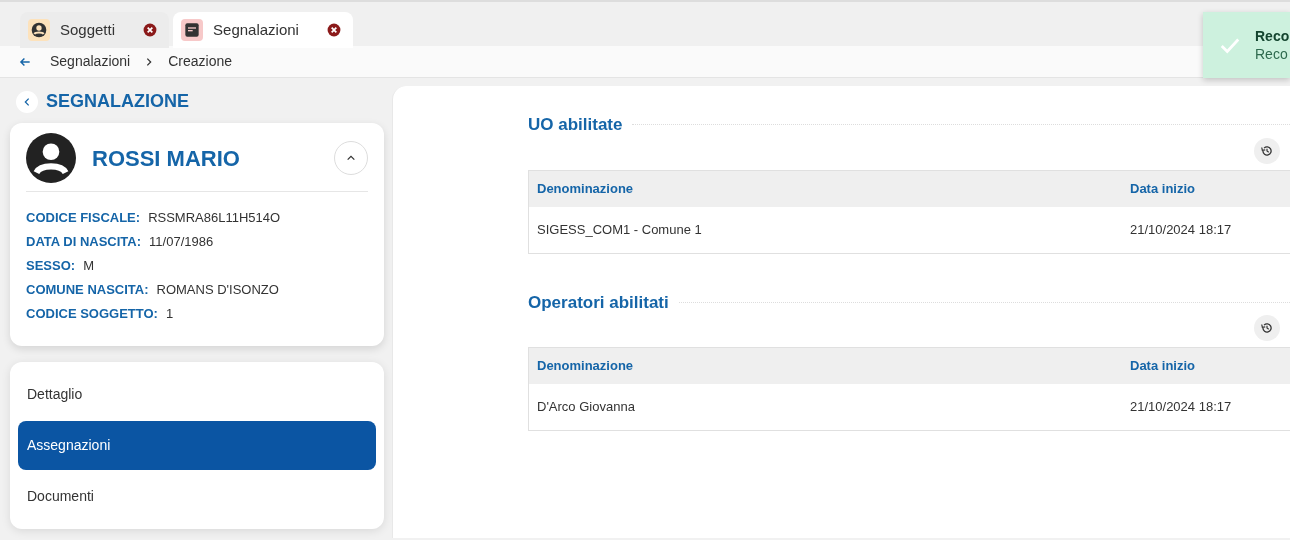 The image size is (1290, 540). What do you see at coordinates (83, 218) in the screenshot?
I see `field-label: CODICE FISCALE:` at bounding box center [83, 218].